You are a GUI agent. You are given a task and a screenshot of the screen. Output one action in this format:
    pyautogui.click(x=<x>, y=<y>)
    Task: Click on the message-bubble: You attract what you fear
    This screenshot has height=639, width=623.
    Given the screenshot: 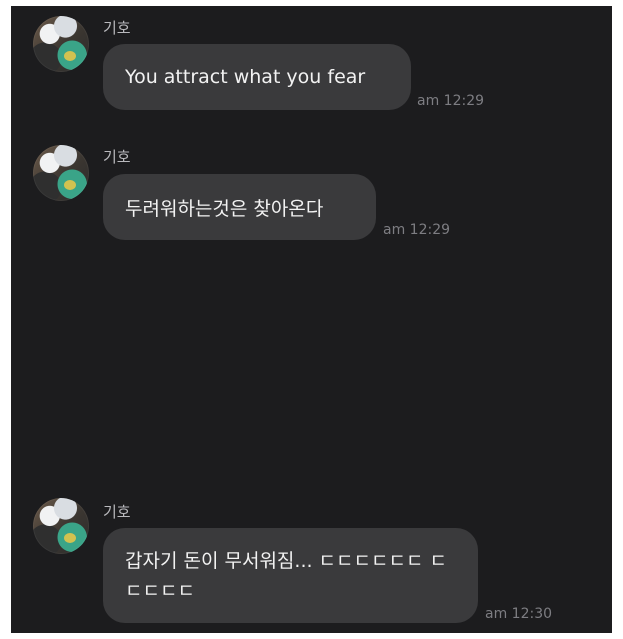 What is the action you would take?
    pyautogui.click(x=257, y=77)
    